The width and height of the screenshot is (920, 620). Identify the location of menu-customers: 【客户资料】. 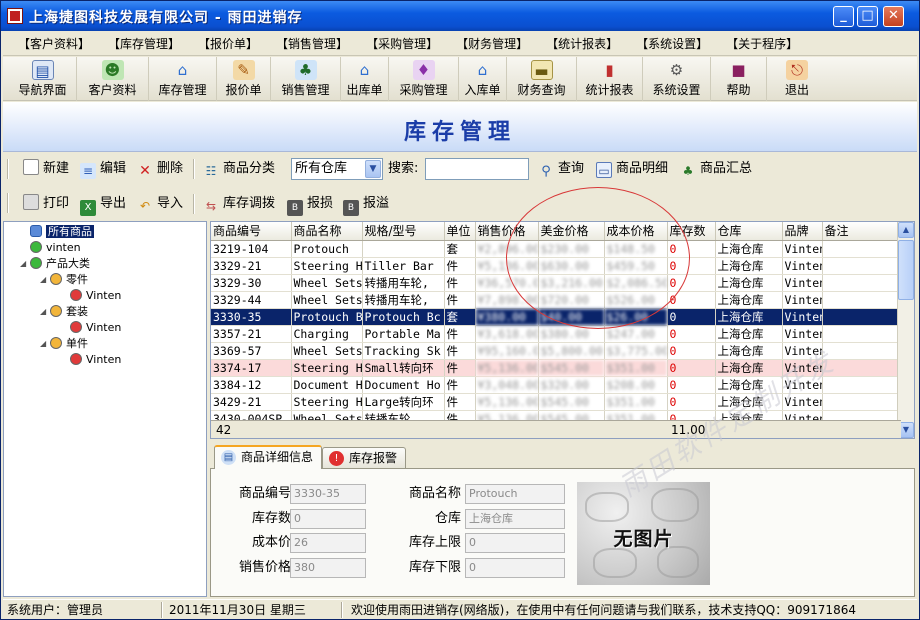
(54, 44).